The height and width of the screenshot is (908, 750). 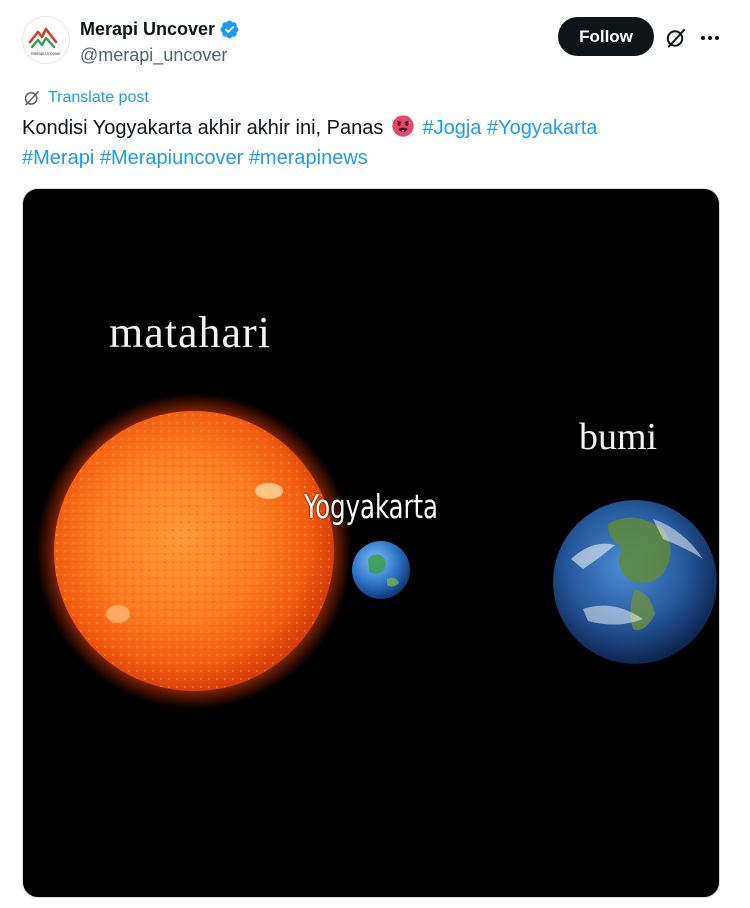 What do you see at coordinates (371, 506) in the screenshot?
I see `label-yogyakarta: Yogyakarta` at bounding box center [371, 506].